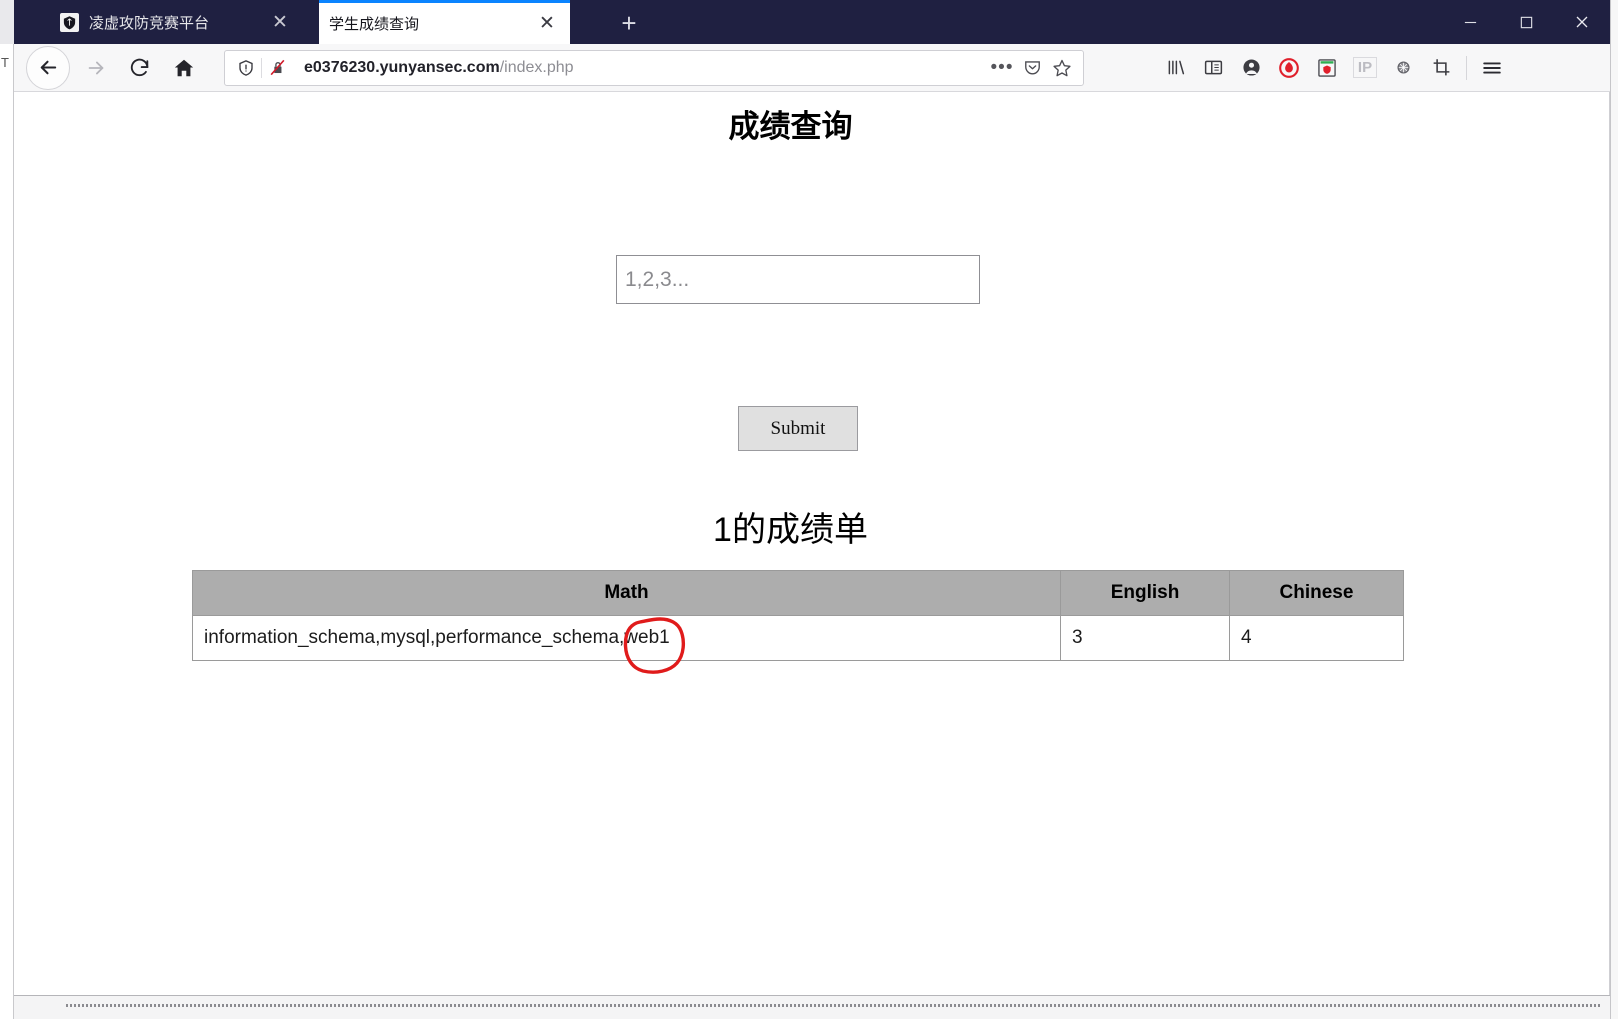  Describe the element at coordinates (1582, 22) in the screenshot. I see `close-icon` at that location.